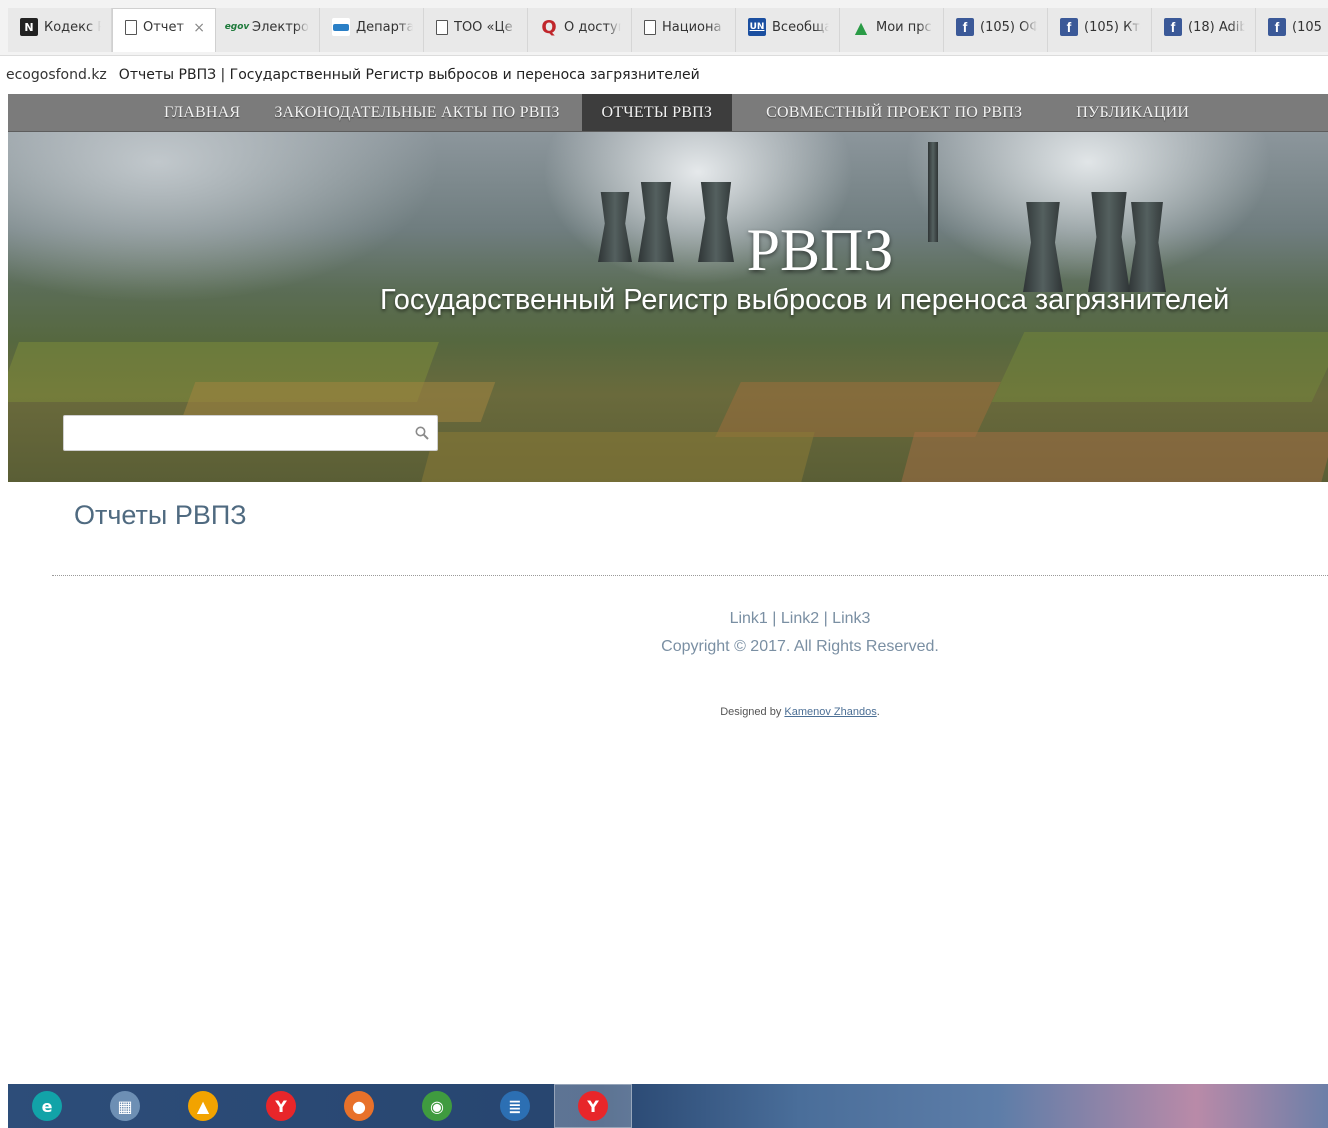 The height and width of the screenshot is (1128, 1328). What do you see at coordinates (878, 712) in the screenshot?
I see `credits-suffix: .` at bounding box center [878, 712].